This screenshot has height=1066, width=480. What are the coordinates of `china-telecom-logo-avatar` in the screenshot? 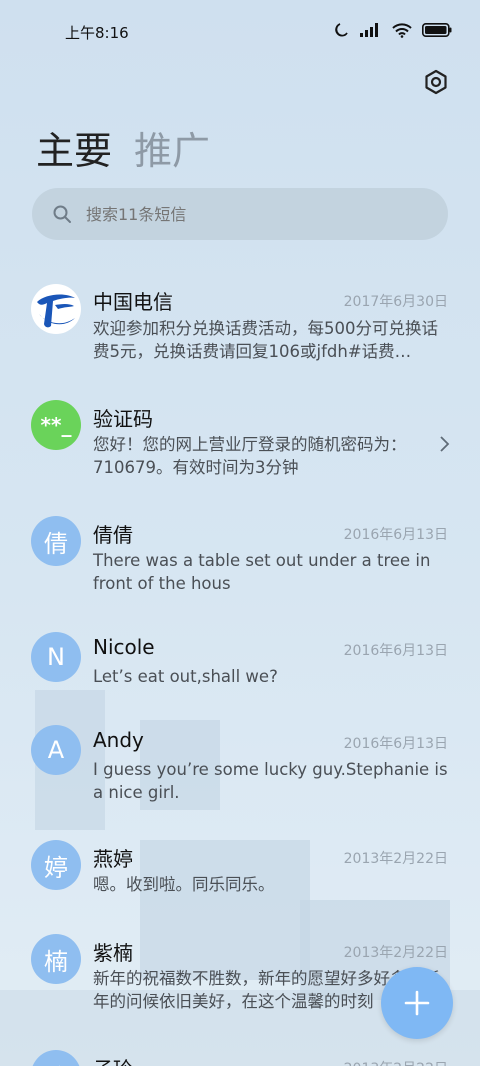 It's located at (56, 309).